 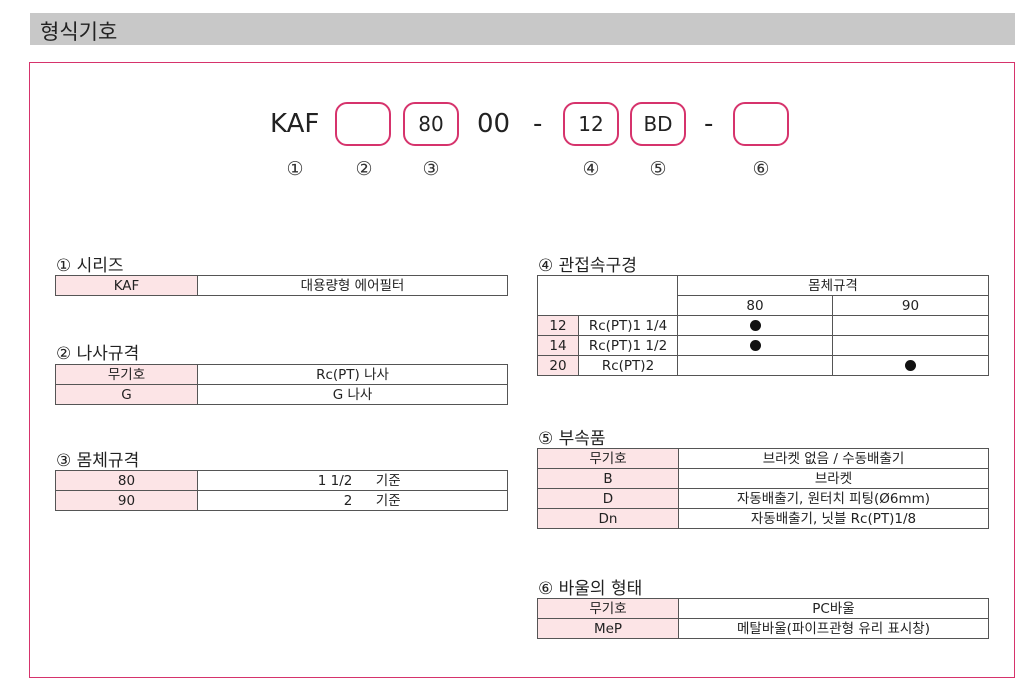 I want to click on table-row: 14 Rc(PT)1 1/2, so click(x=763, y=345).